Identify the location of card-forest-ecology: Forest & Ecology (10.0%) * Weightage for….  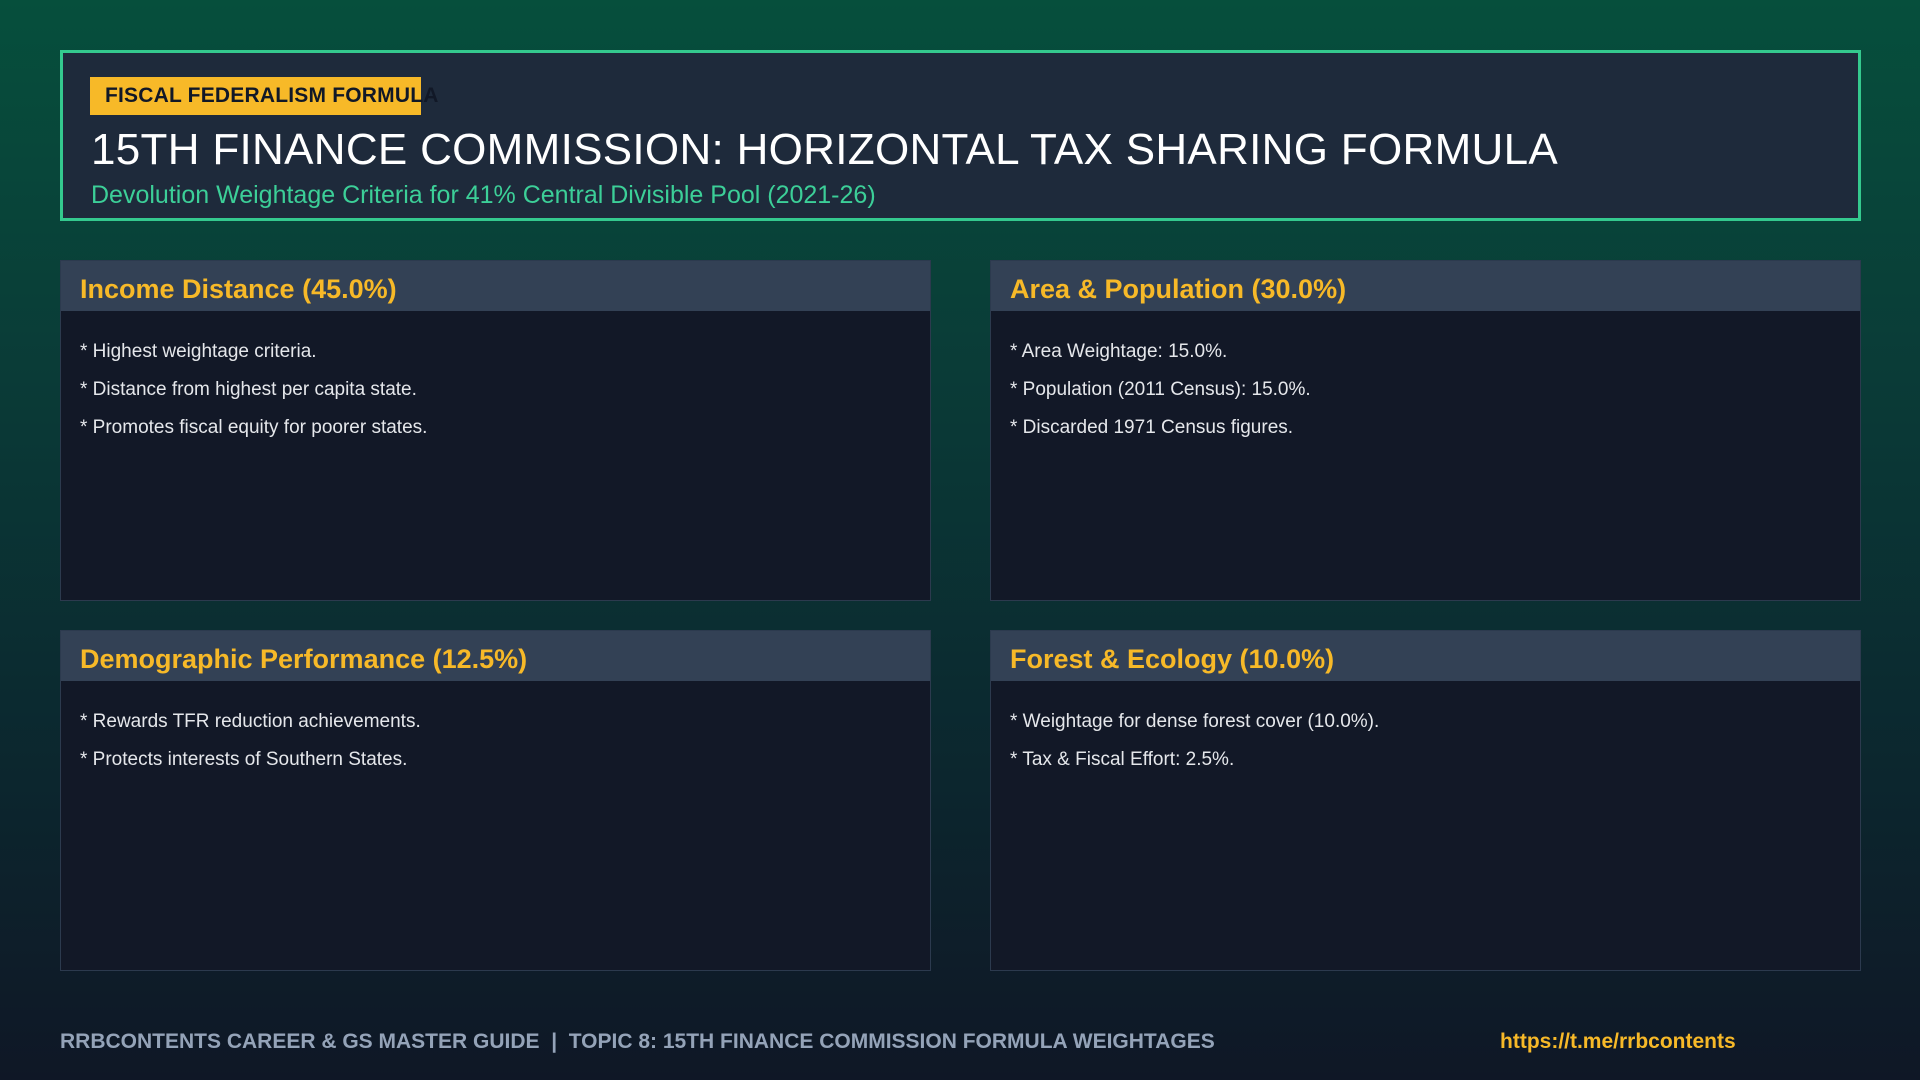
(1425, 800).